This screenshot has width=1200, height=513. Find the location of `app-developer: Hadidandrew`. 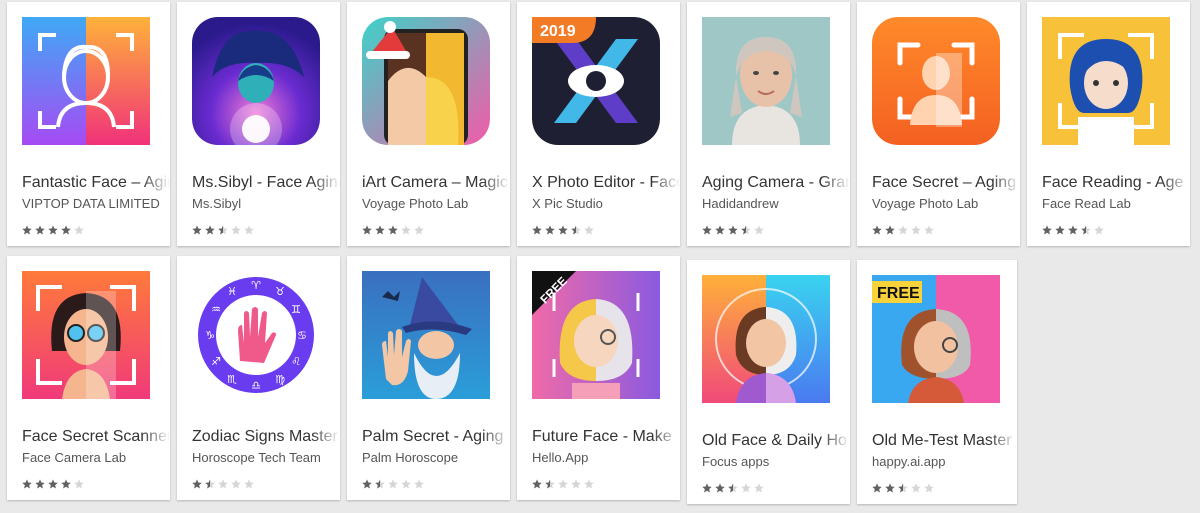

app-developer: Hadidandrew is located at coordinates (773, 203).